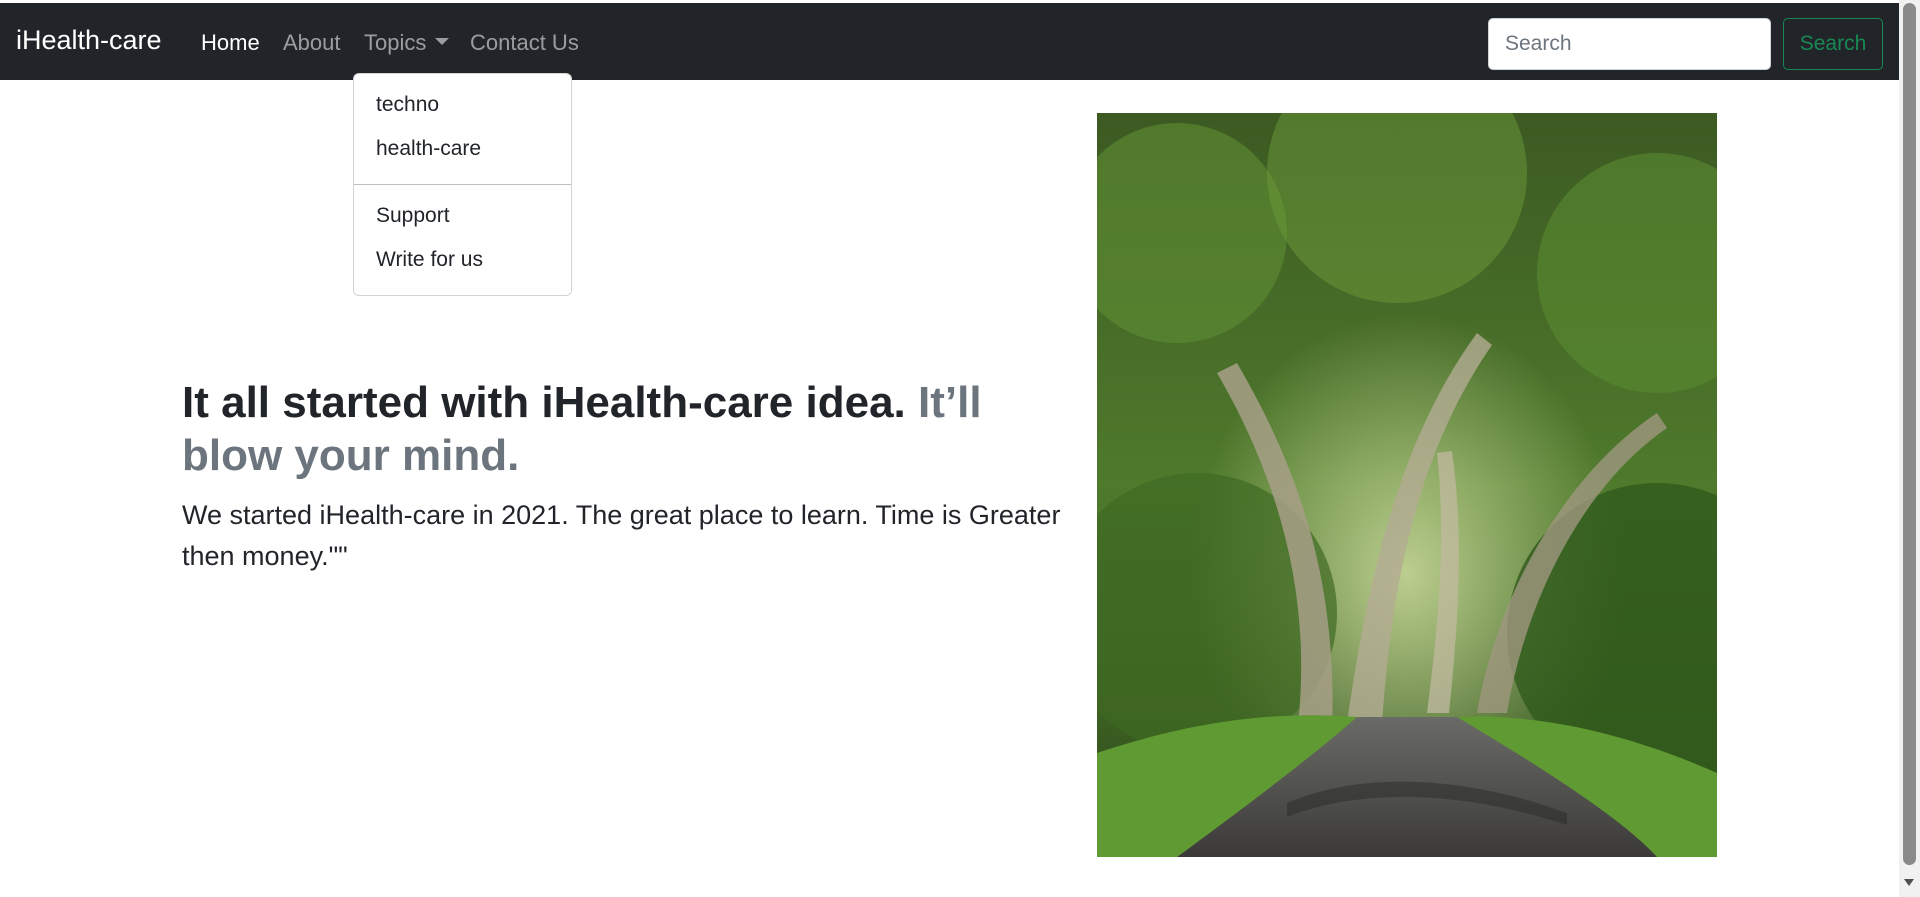 The image size is (1920, 897). What do you see at coordinates (428, 149) in the screenshot?
I see `dropdown-item-health-care: health-care` at bounding box center [428, 149].